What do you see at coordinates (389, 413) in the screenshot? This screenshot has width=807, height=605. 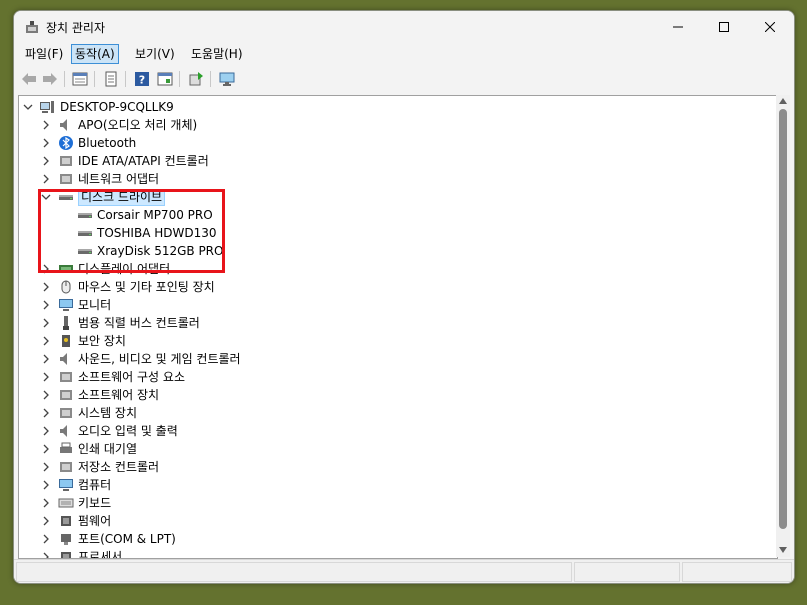 I see `tree-category: 시스템 장치` at bounding box center [389, 413].